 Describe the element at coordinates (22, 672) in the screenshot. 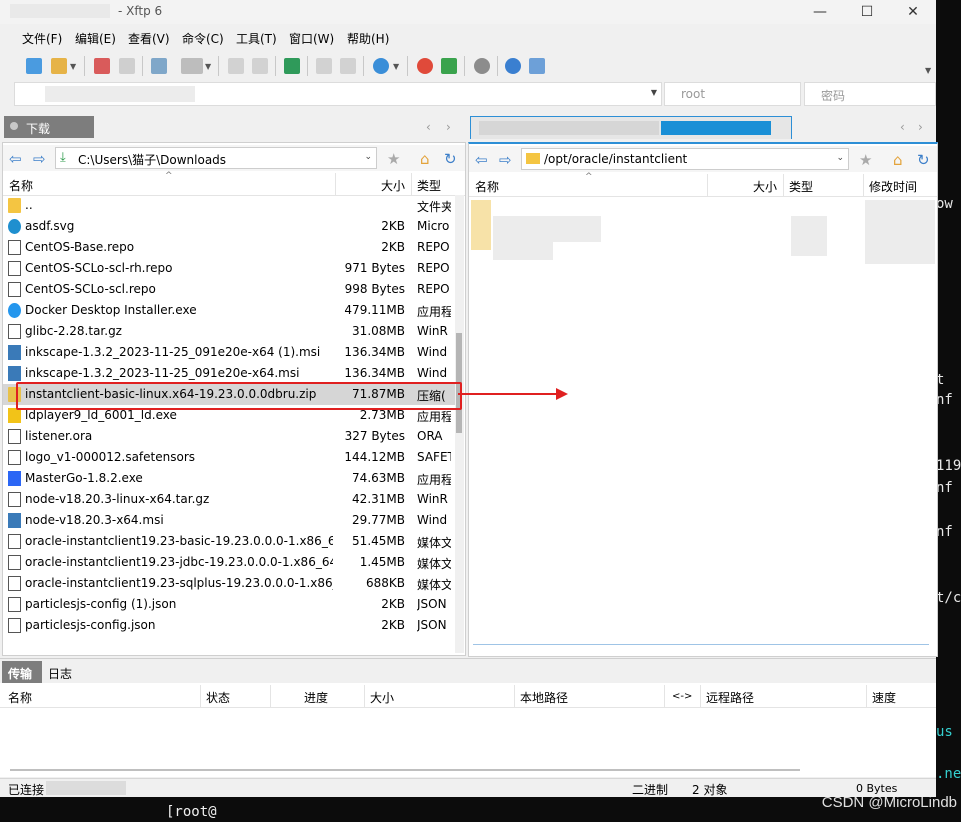

I see `tab-transfer: 传输` at that location.